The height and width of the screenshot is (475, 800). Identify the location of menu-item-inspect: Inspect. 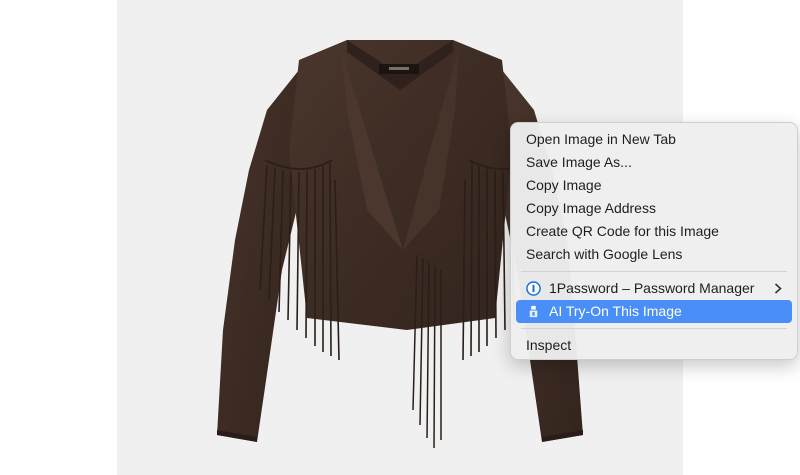
(654, 345).